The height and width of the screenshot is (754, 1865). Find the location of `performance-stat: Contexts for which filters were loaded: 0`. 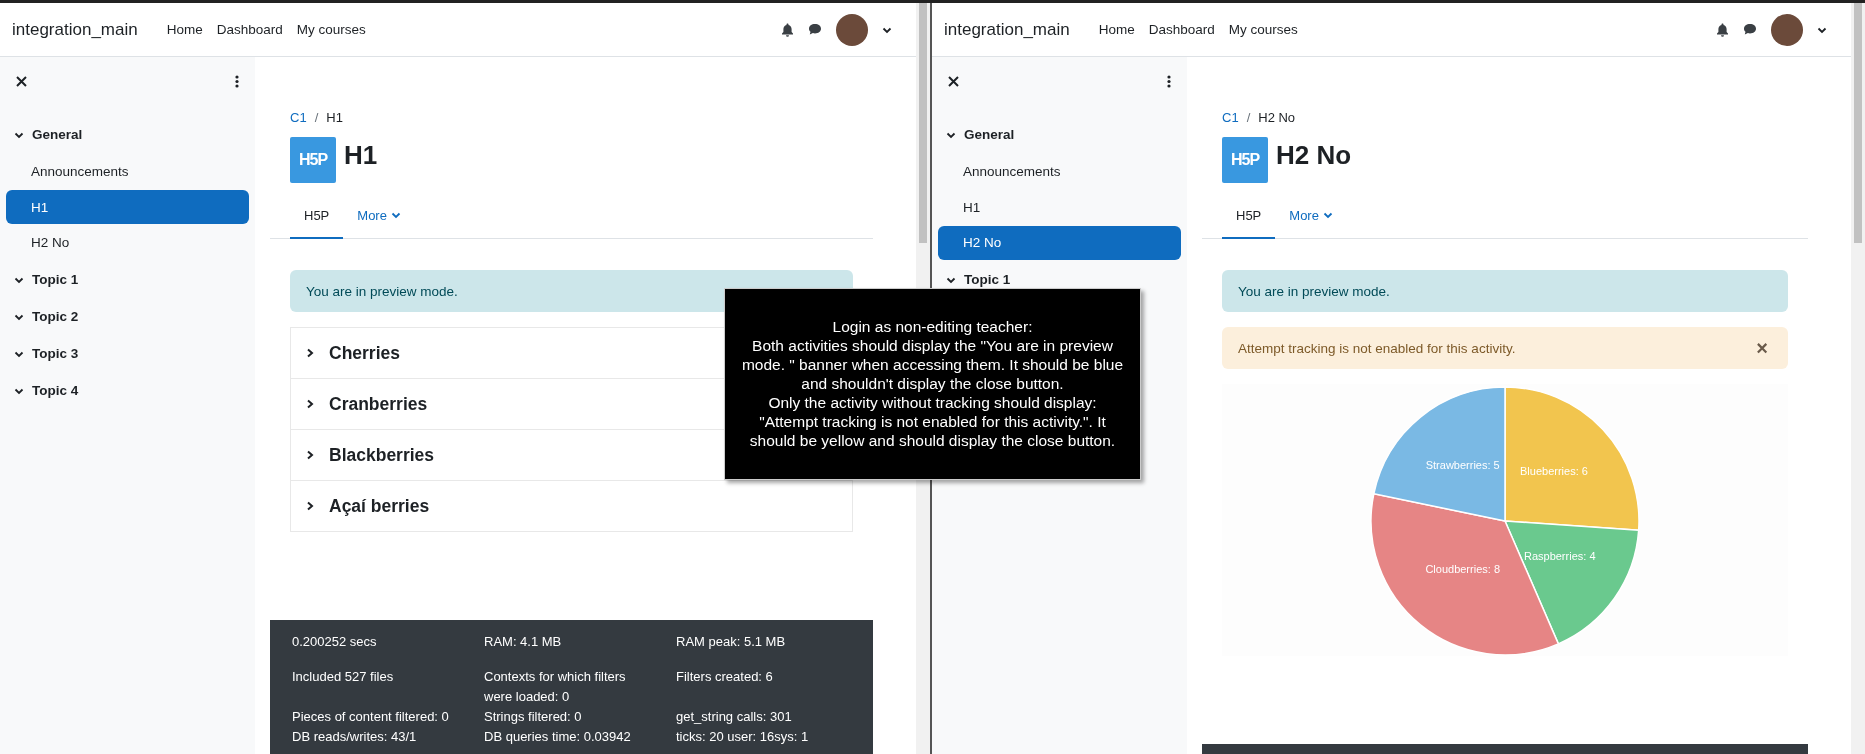

performance-stat: Contexts for which filters were loaded: 0 is located at coordinates (555, 687).